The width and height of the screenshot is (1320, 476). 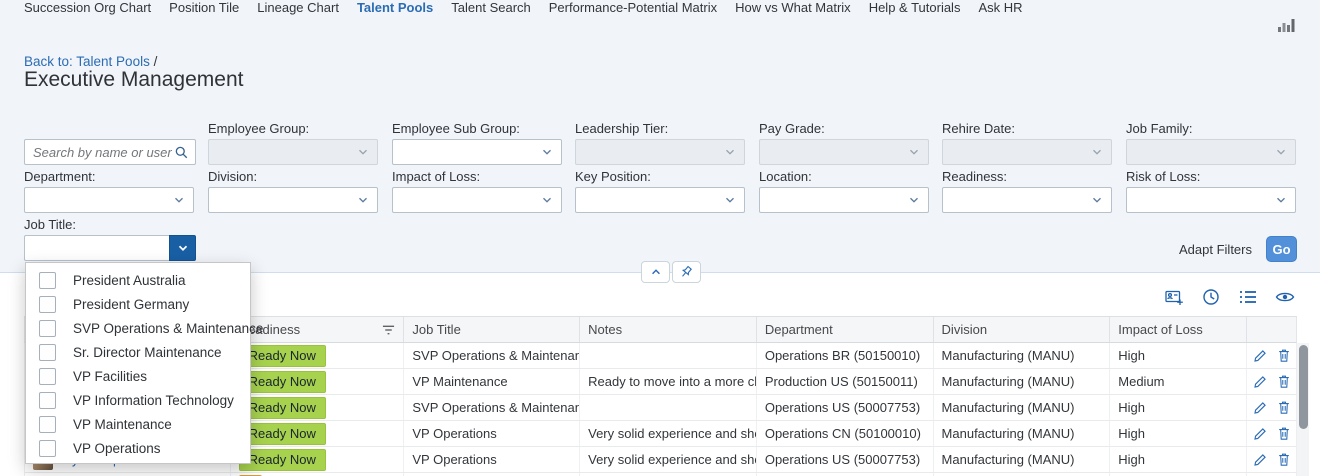 I want to click on column-header-impact-of-loss: Impact of Loss, so click(x=1179, y=329).